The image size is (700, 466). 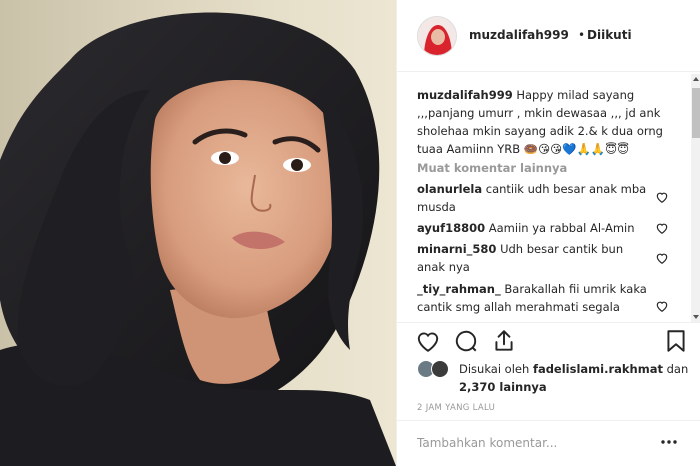 What do you see at coordinates (527, 443) in the screenshot?
I see `add-comment-input` at bounding box center [527, 443].